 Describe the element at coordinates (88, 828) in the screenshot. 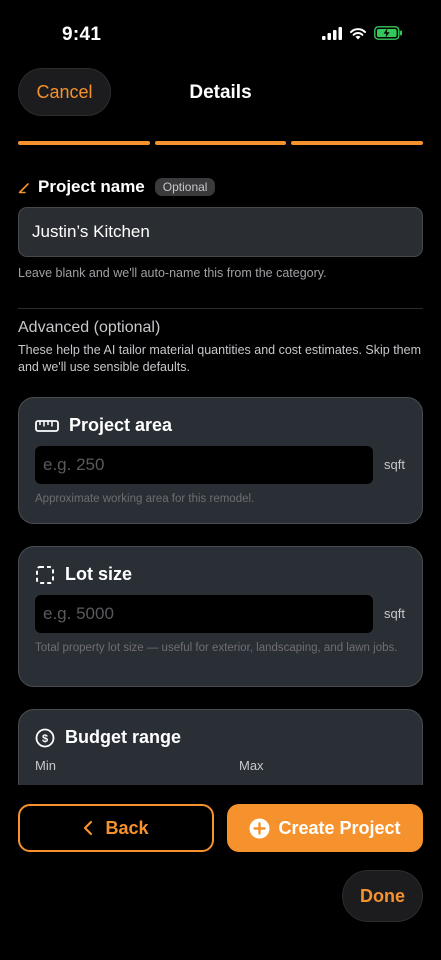

I see `chevron-left-icon` at that location.